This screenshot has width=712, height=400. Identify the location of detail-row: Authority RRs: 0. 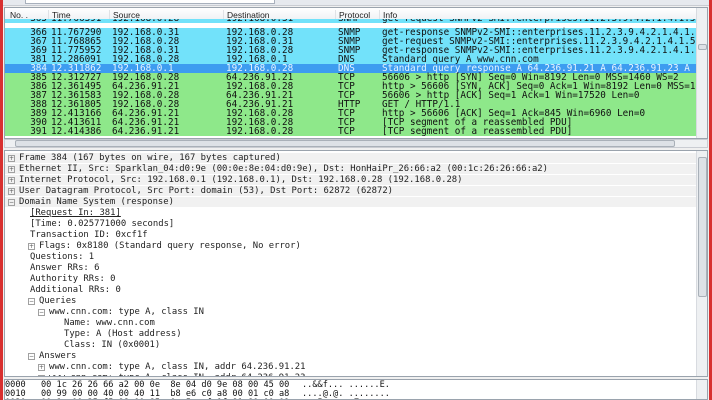
(351, 279).